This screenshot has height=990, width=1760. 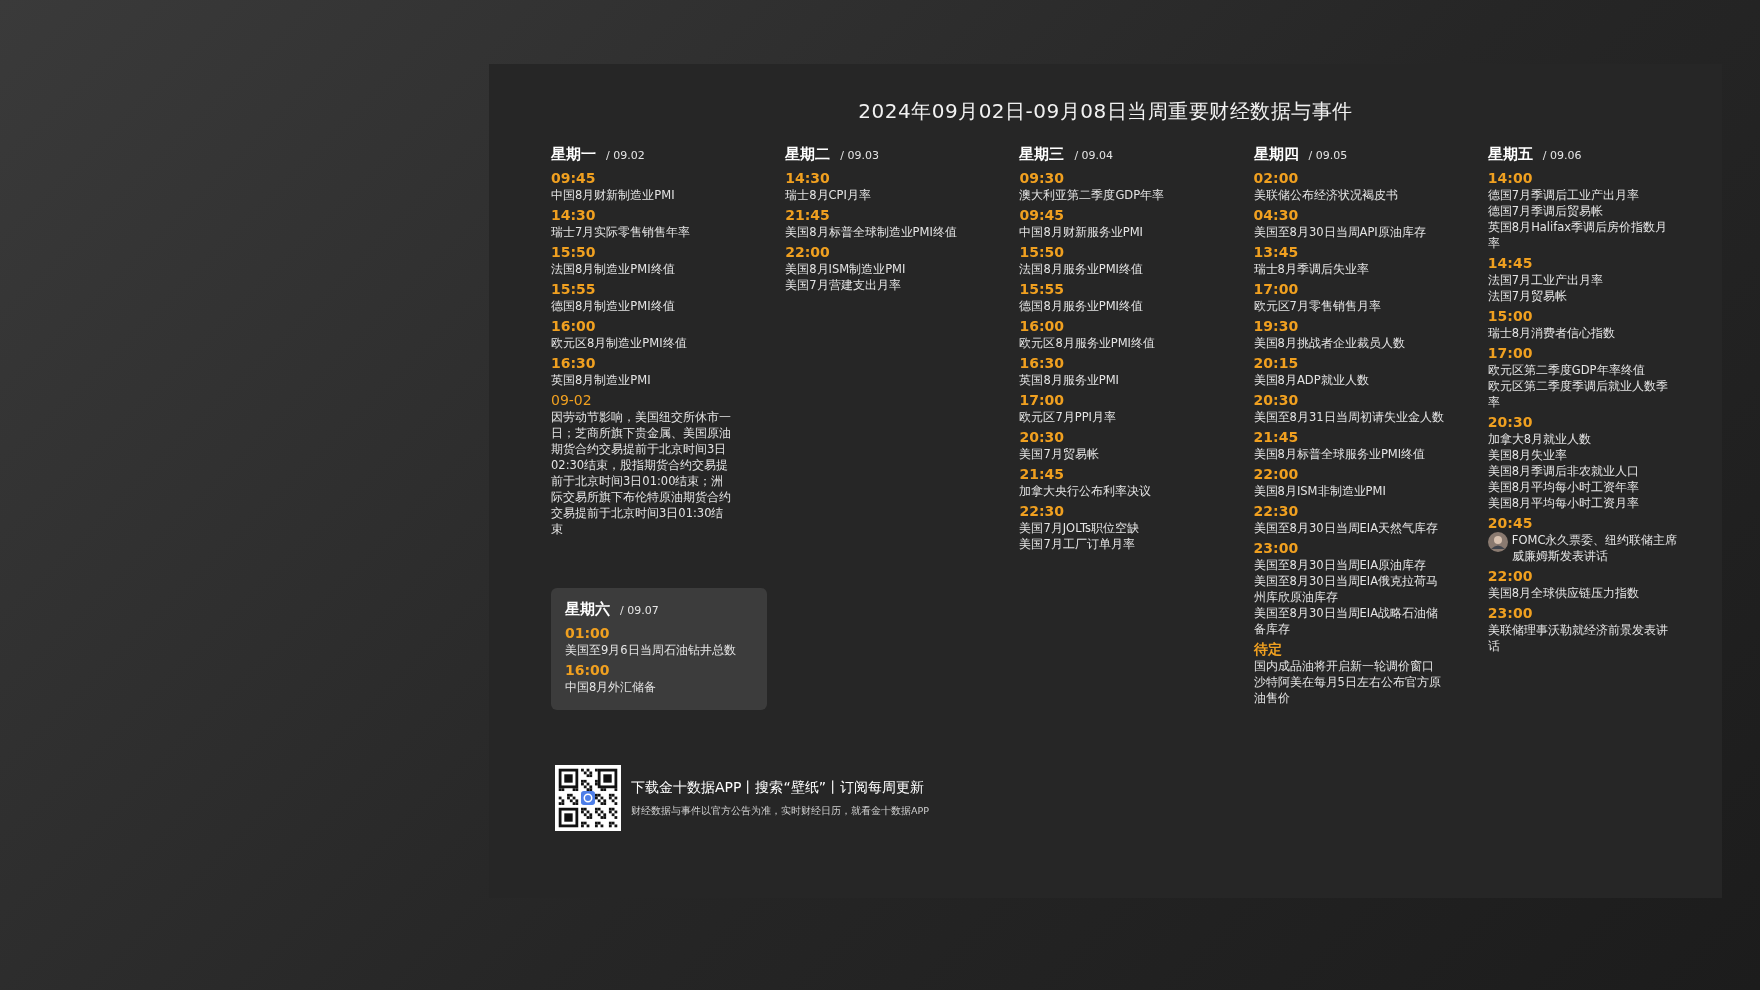 I want to click on event-text: 英国8月制造业PMI, so click(x=601, y=380).